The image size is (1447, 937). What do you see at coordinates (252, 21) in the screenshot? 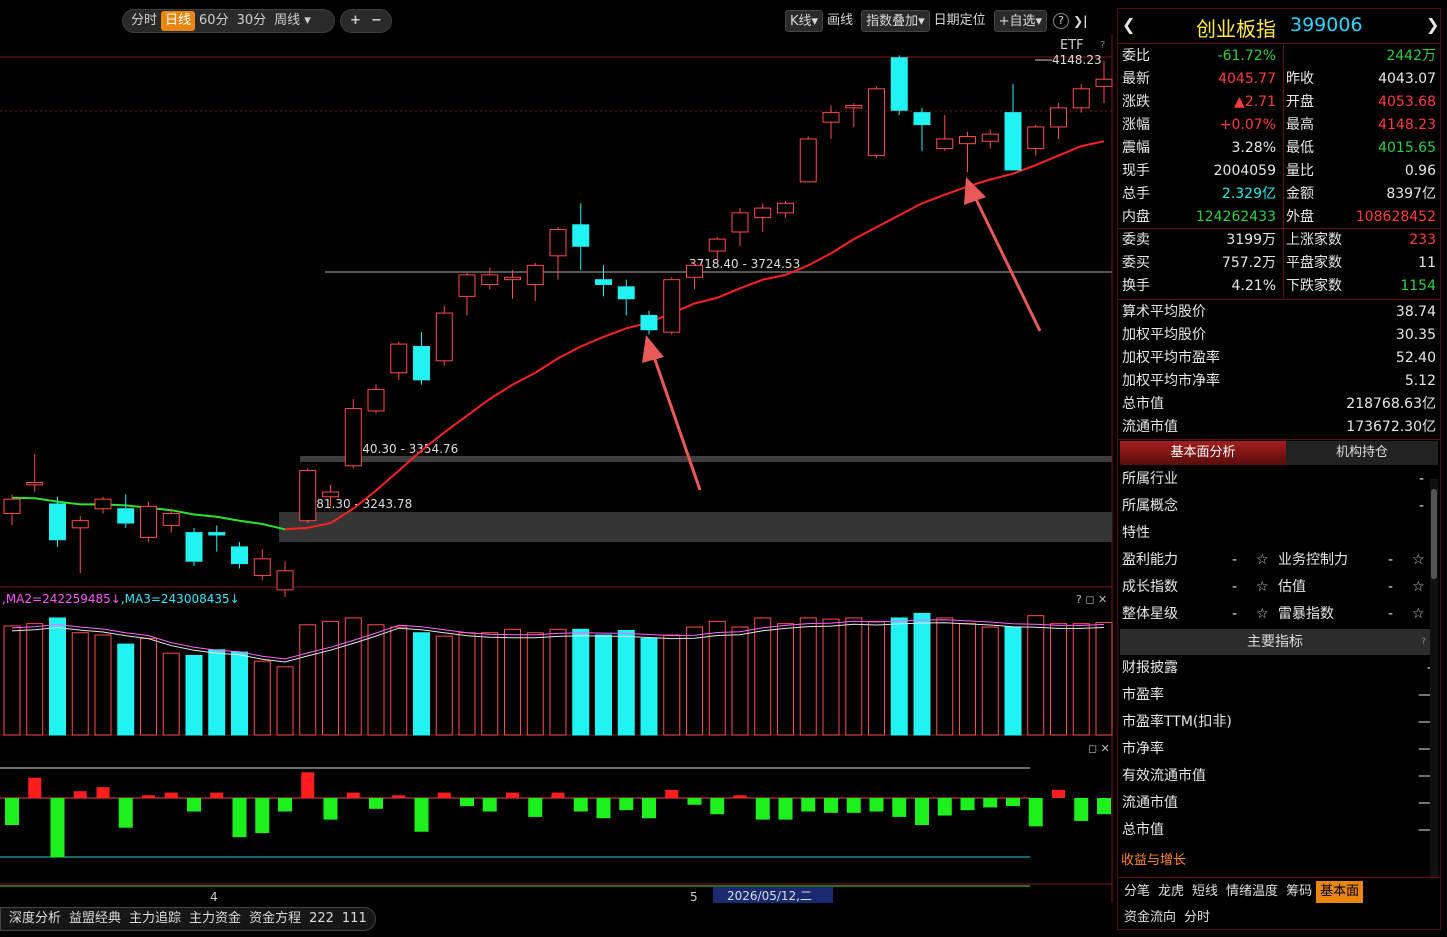
I see `tab-30min: 30分` at bounding box center [252, 21].